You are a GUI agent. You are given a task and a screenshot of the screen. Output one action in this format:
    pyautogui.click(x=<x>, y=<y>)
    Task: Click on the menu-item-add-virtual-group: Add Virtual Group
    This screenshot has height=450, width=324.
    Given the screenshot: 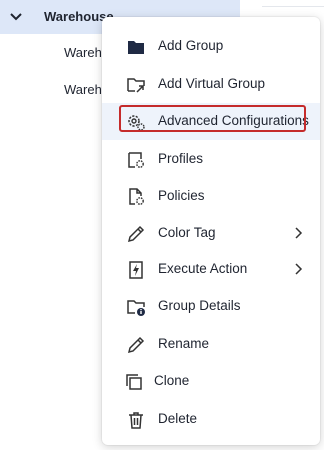 What is the action you would take?
    pyautogui.click(x=211, y=84)
    